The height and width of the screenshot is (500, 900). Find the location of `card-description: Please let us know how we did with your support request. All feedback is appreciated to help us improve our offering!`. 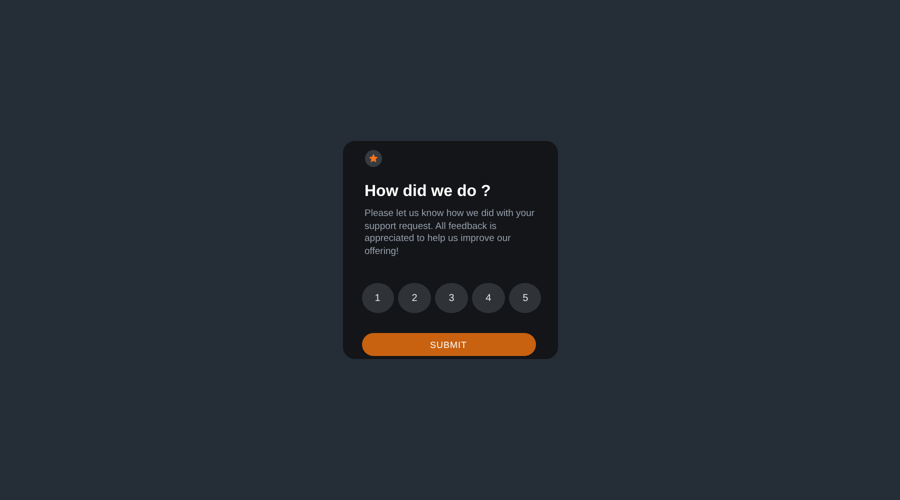

card-description: Please let us know how we did with your support request. All feedback is appreciated to help us improve our offering! is located at coordinates (450, 233).